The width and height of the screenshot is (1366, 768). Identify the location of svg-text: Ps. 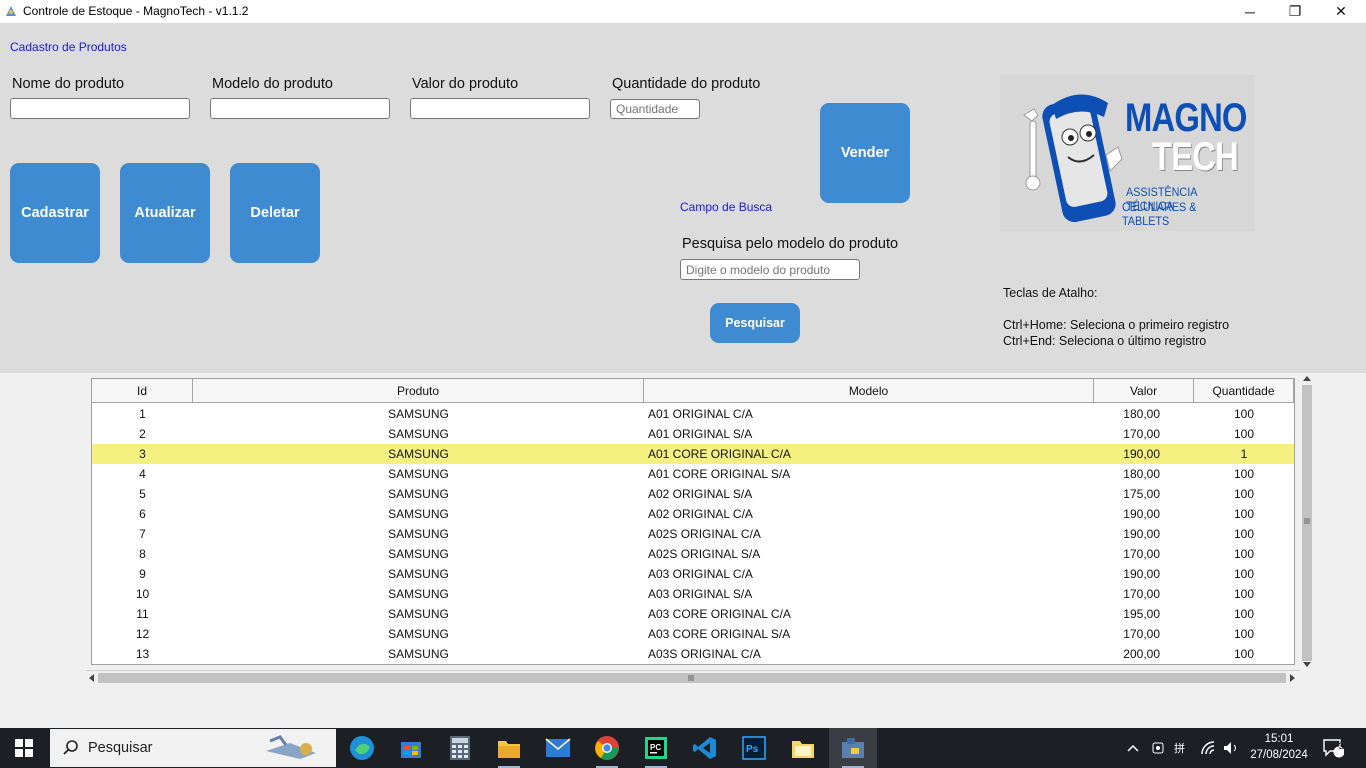
(752, 749).